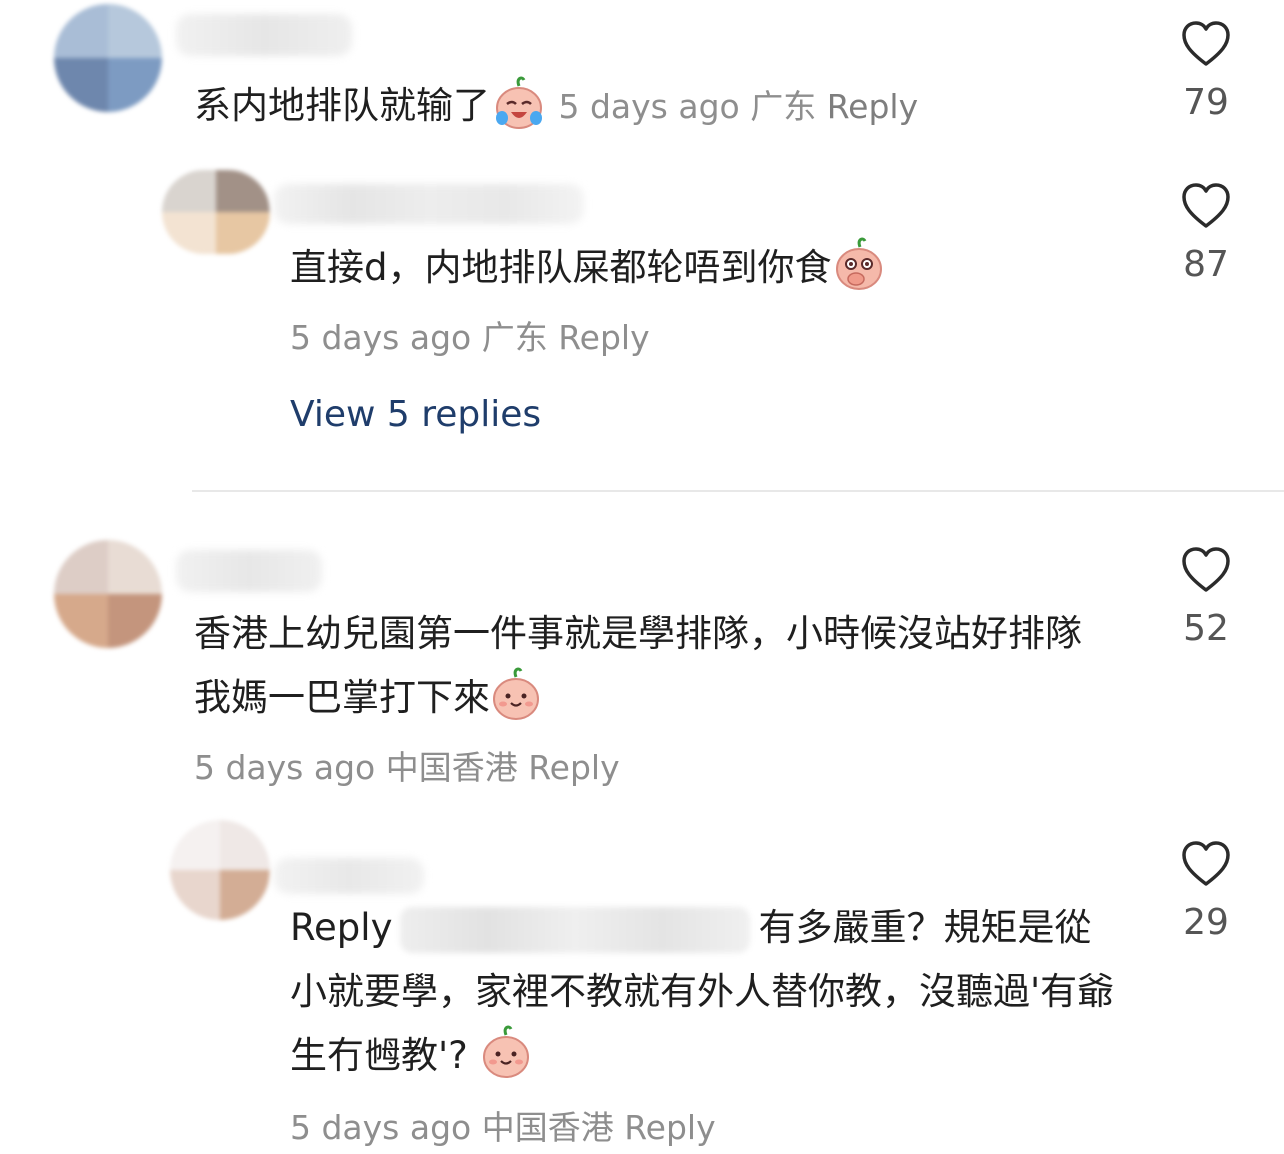  What do you see at coordinates (556, 106) in the screenshot?
I see `comment-text: 系内地排队就输了 5 days ago 广东 Reply` at bounding box center [556, 106].